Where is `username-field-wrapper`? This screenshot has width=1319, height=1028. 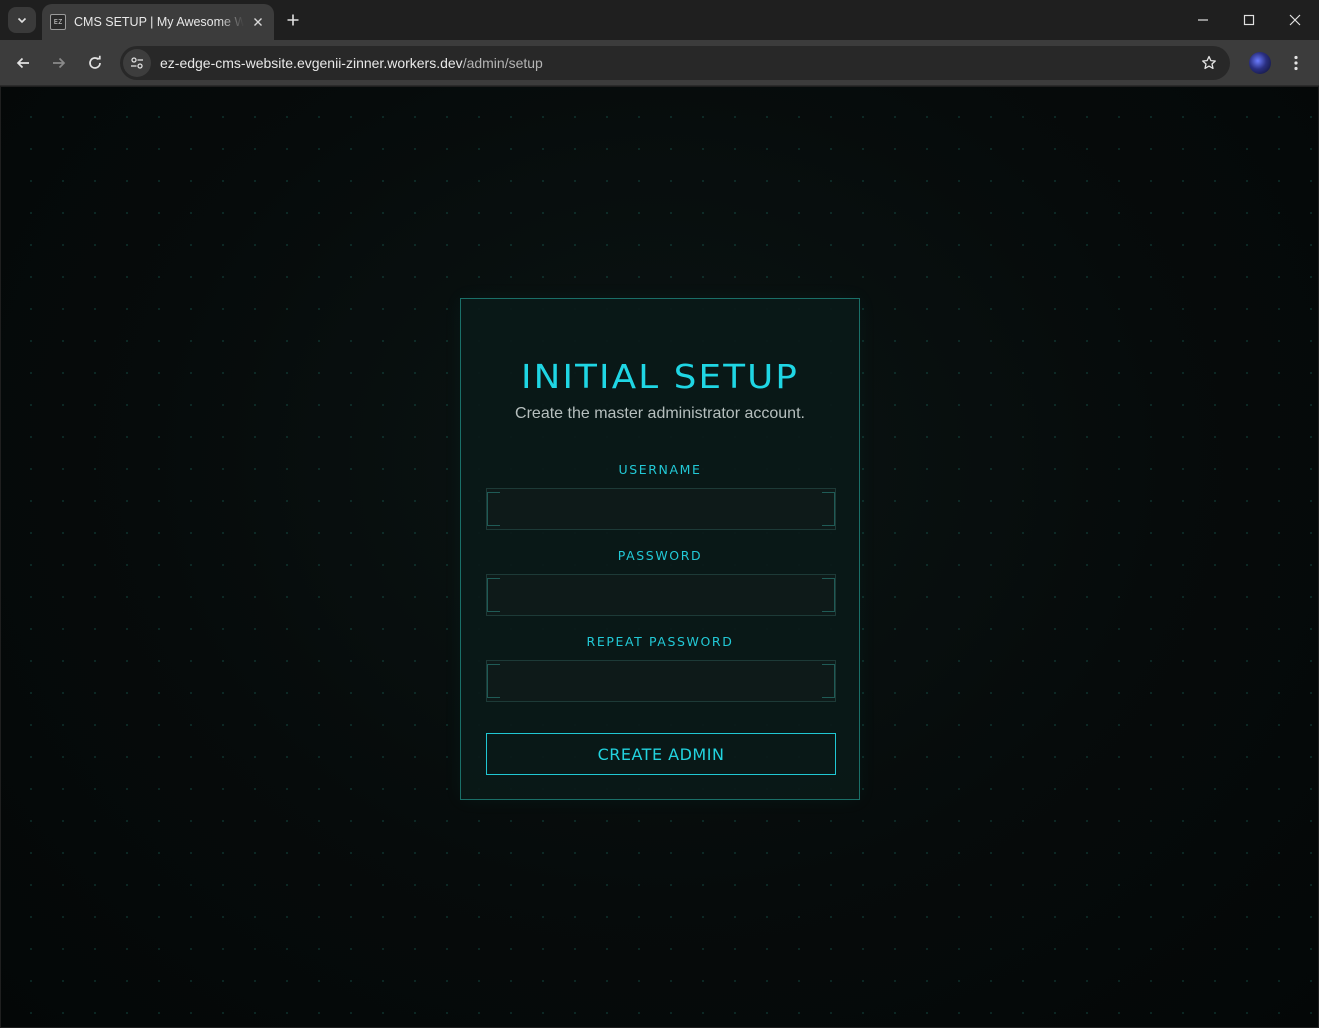 username-field-wrapper is located at coordinates (661, 509).